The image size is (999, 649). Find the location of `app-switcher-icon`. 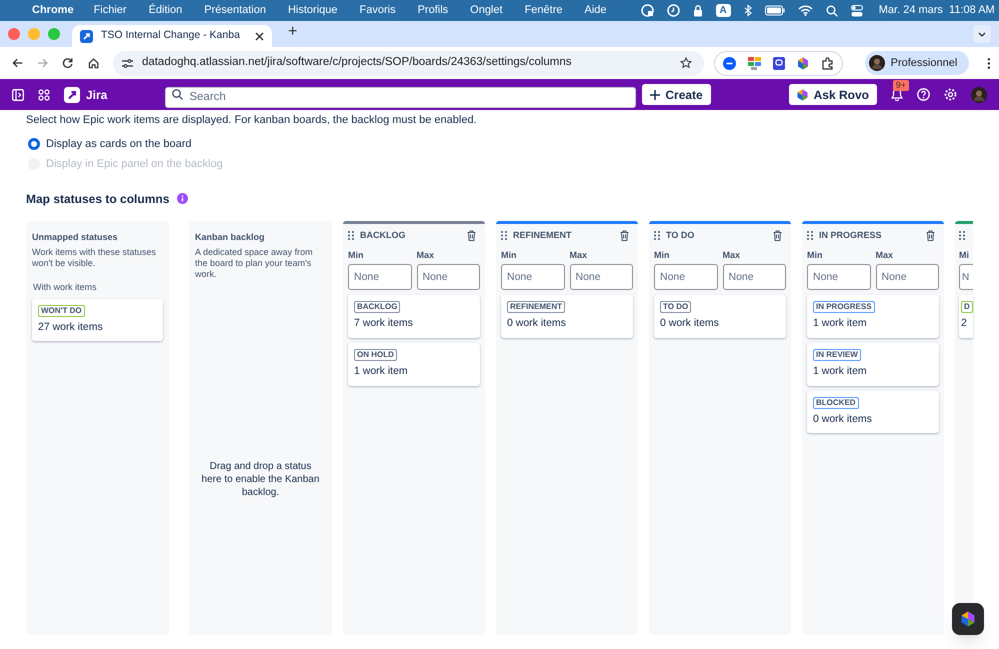

app-switcher-icon is located at coordinates (44, 94).